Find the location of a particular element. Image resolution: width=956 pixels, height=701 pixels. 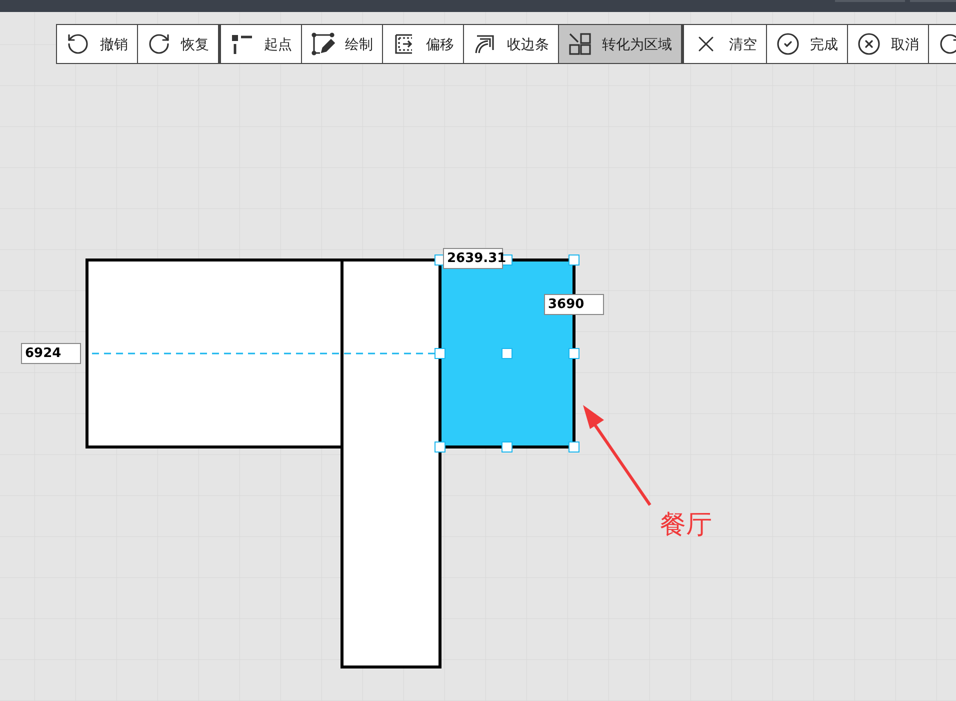

toolbar-button: 转化为区域 is located at coordinates (619, 44).